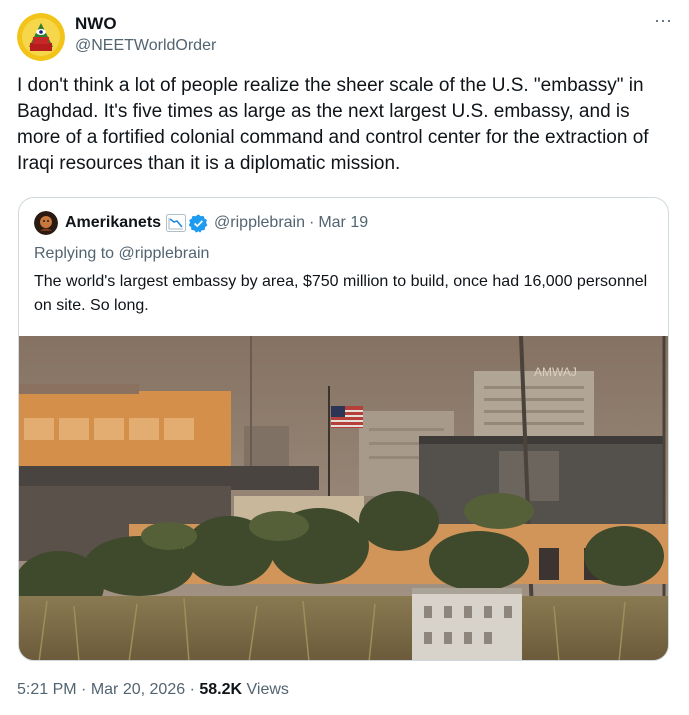 The width and height of the screenshot is (689, 715). I want to click on author-avatar, so click(41, 37).